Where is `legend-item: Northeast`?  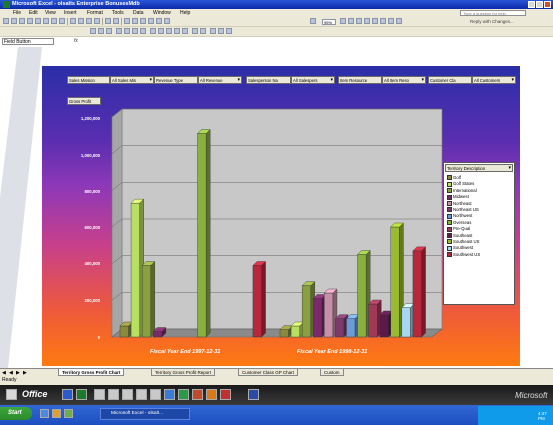 legend-item: Northeast is located at coordinates (459, 204).